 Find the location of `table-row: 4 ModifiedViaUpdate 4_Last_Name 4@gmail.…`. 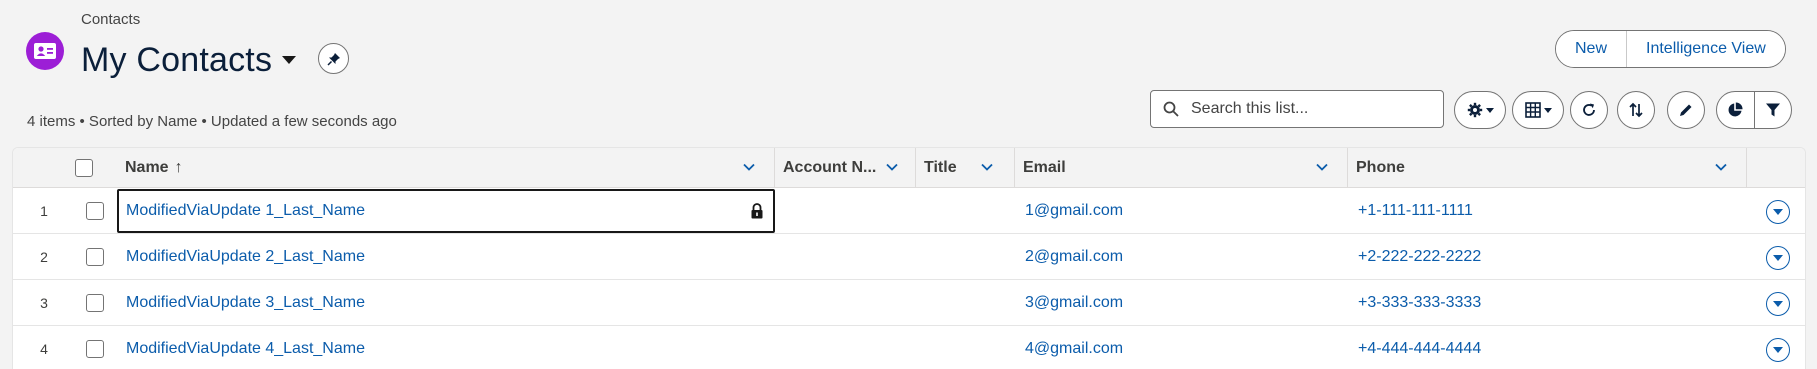

table-row: 4 ModifiedViaUpdate 4_Last_Name 4@gmail.… is located at coordinates (909, 347).